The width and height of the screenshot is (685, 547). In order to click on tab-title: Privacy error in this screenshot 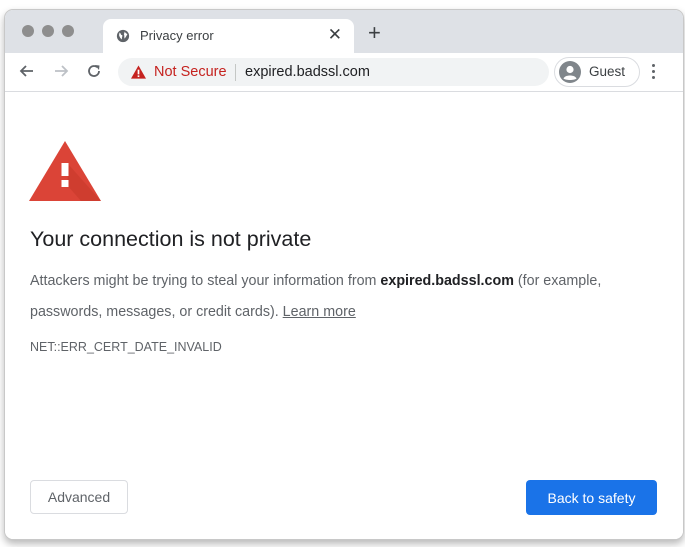, I will do `click(177, 35)`.